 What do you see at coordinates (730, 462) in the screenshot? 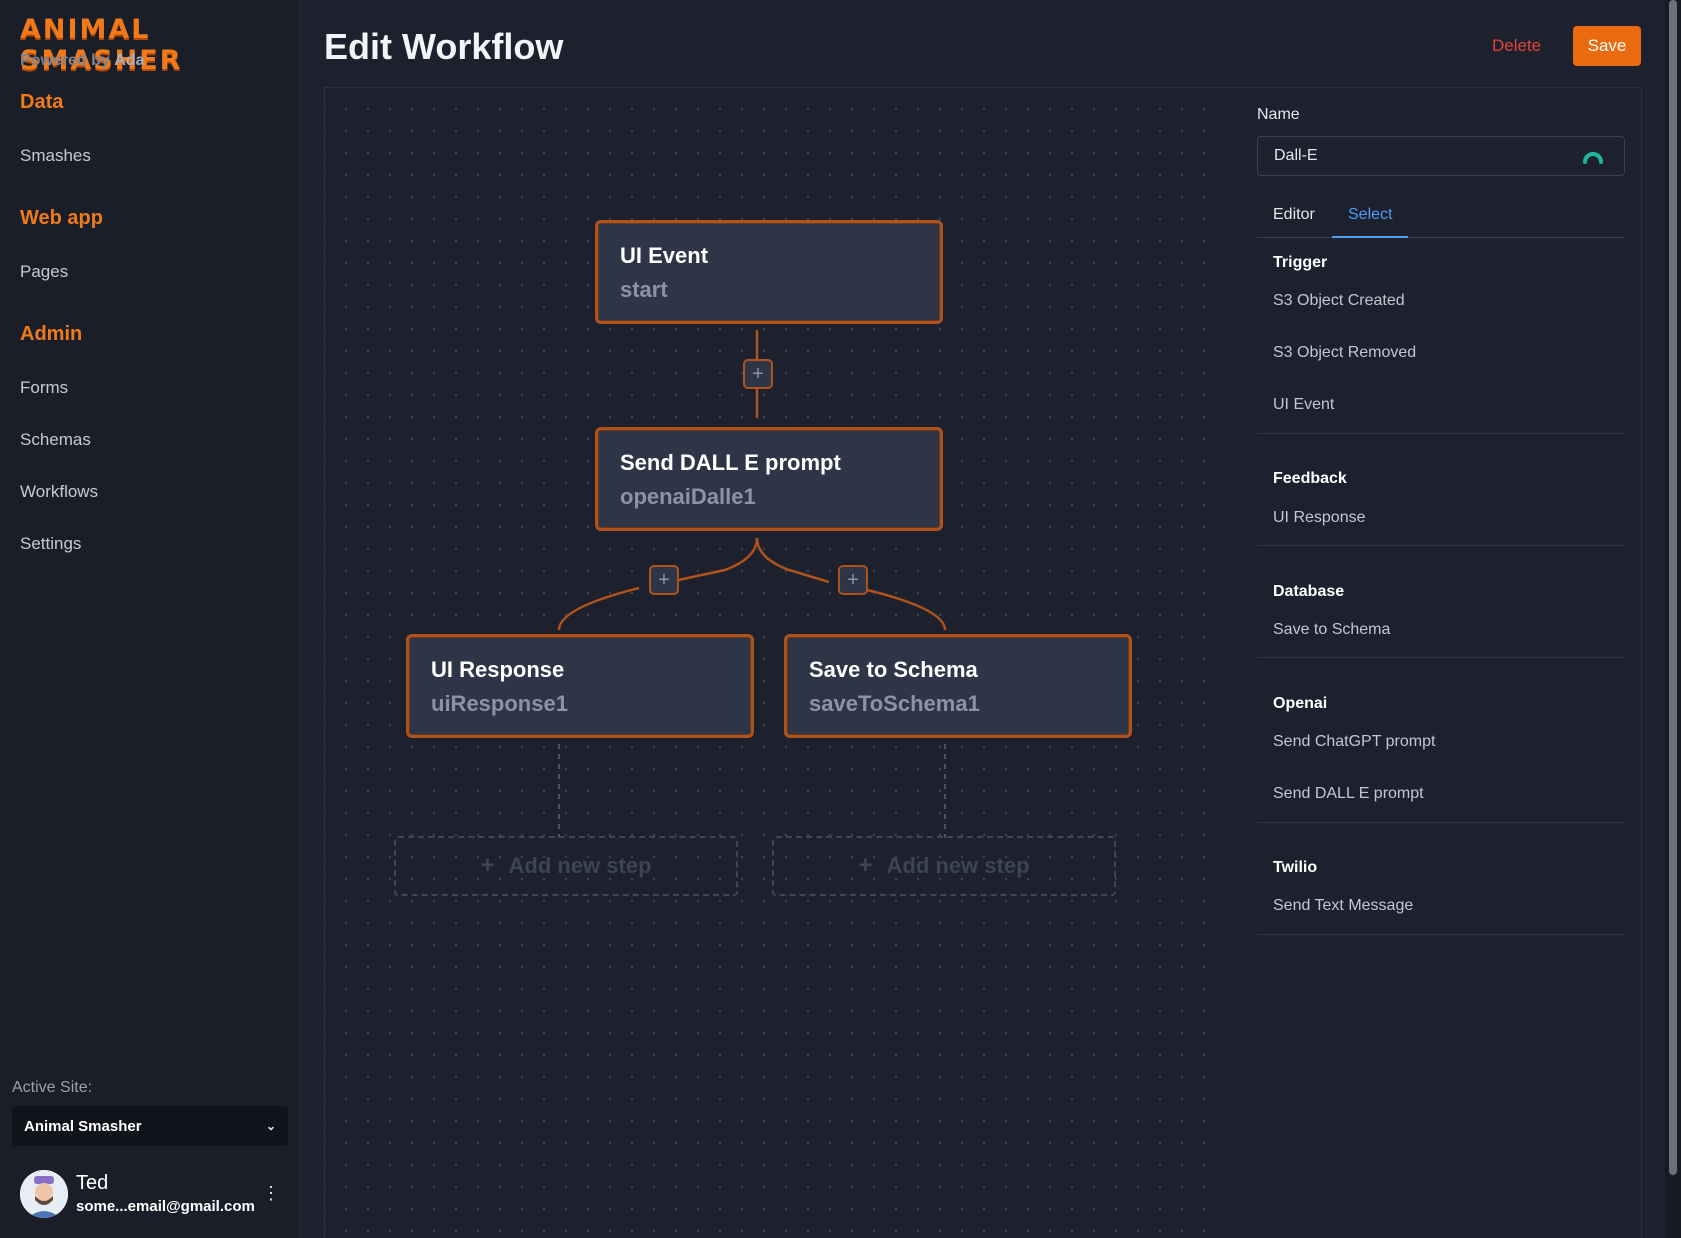
I see `node-title: Send DALL E prompt` at bounding box center [730, 462].